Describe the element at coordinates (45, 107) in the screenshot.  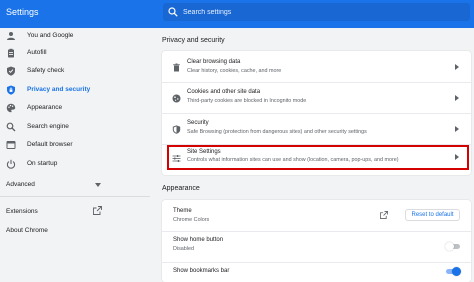
I see `sidebar-item-label: Appearance` at that location.